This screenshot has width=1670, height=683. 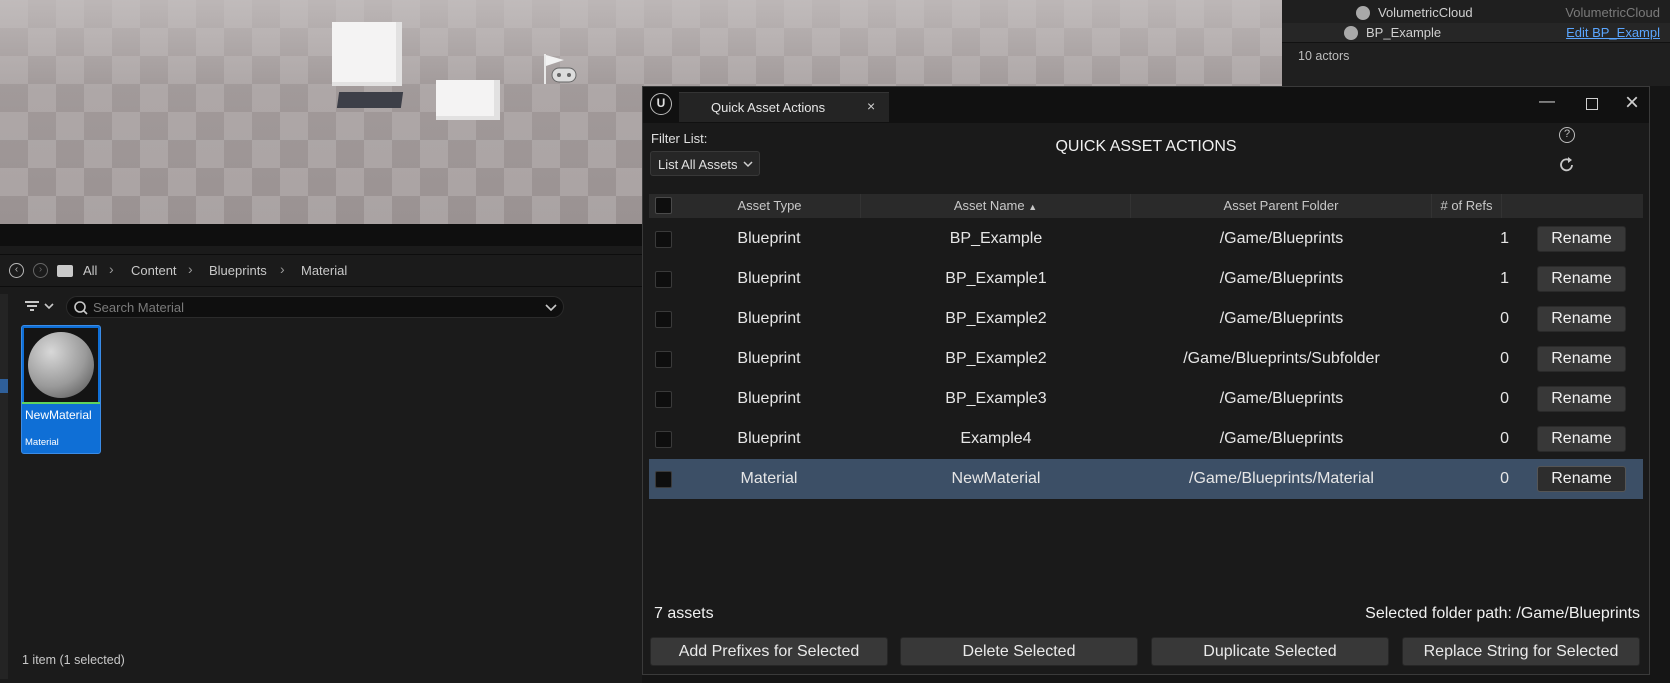 What do you see at coordinates (551, 308) in the screenshot?
I see `chevron-down-icon` at bounding box center [551, 308].